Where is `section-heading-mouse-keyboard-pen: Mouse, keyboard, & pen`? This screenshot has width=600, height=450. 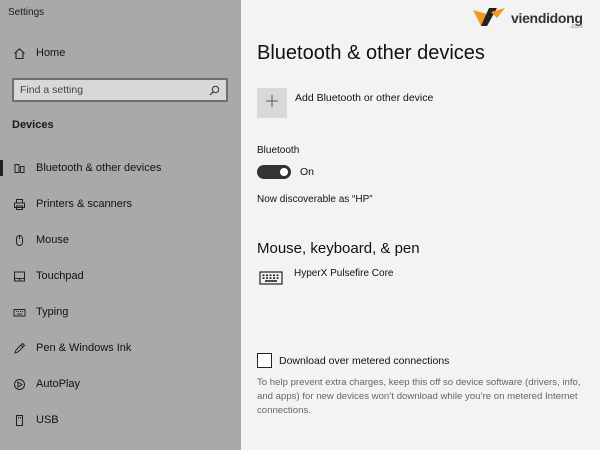 section-heading-mouse-keyboard-pen: Mouse, keyboard, & pen is located at coordinates (338, 248).